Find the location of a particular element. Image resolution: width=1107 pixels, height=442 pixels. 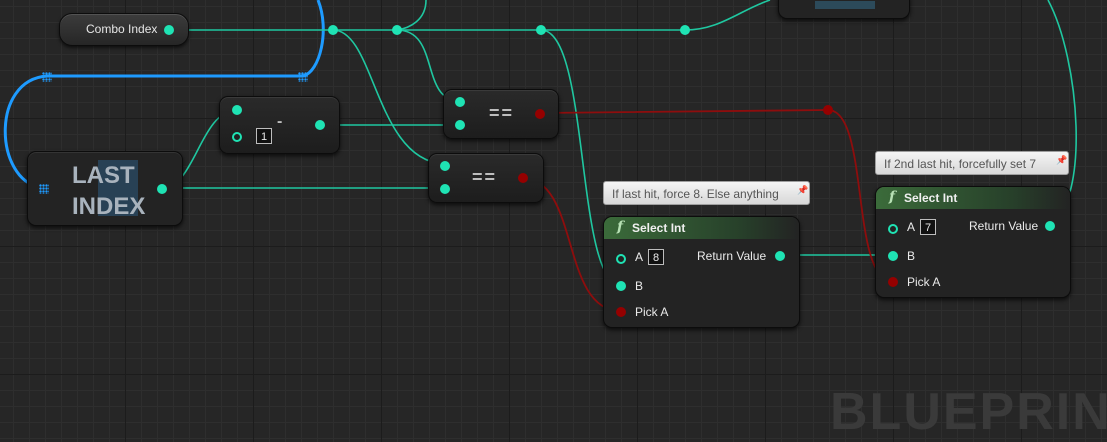

select-int-1-comment-text: If last hit, force 8. Else anything is located at coordinates (695, 194).